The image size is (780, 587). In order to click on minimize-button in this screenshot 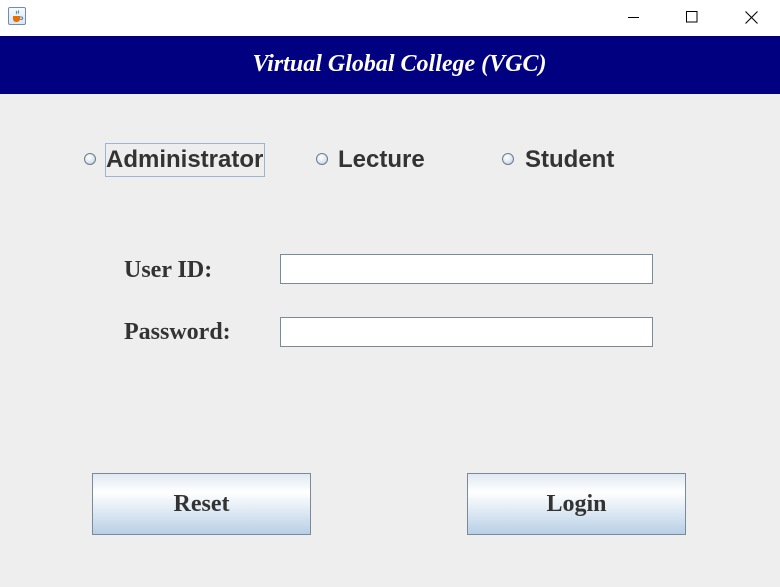, I will do `click(634, 17)`.